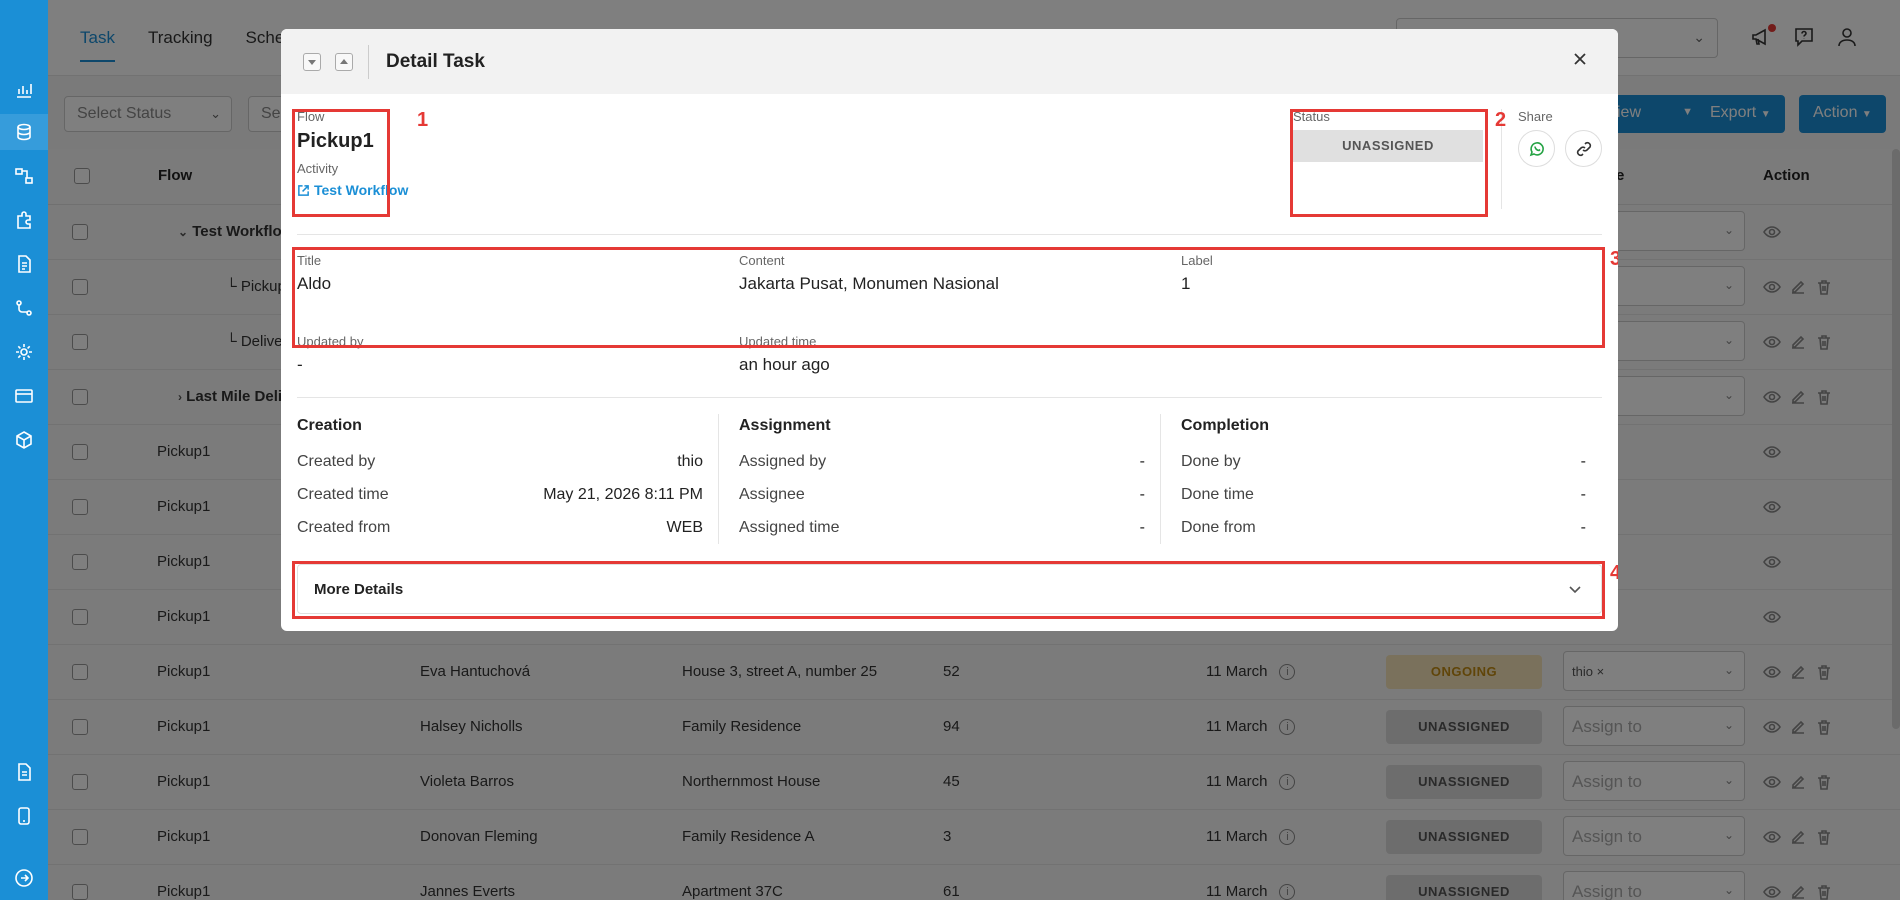 Image resolution: width=1900 pixels, height=900 pixels. Describe the element at coordinates (1142, 461) in the screenshot. I see `assigned-by-value: -` at that location.